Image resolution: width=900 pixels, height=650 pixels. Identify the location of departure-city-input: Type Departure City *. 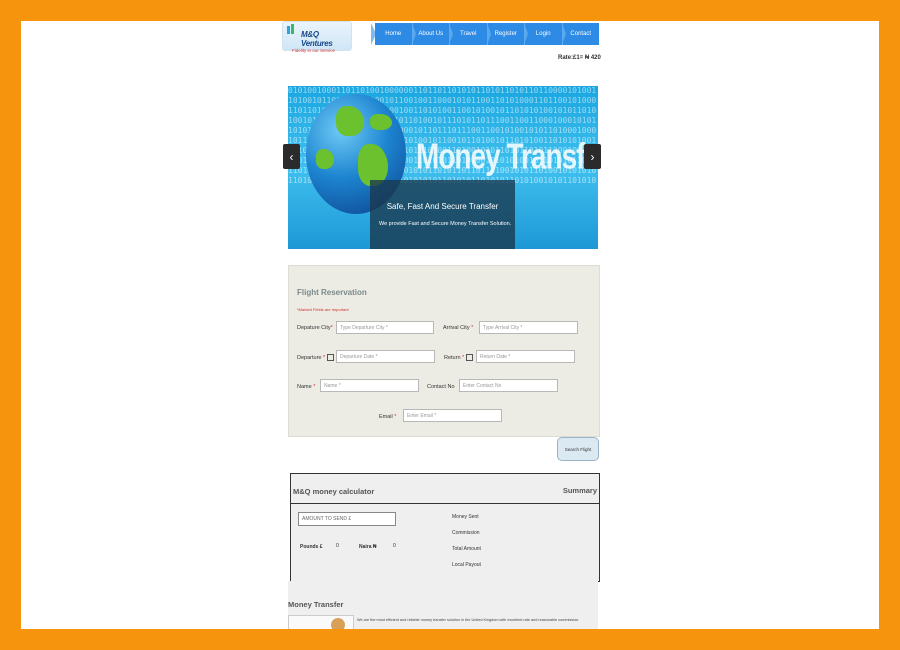
(385, 327).